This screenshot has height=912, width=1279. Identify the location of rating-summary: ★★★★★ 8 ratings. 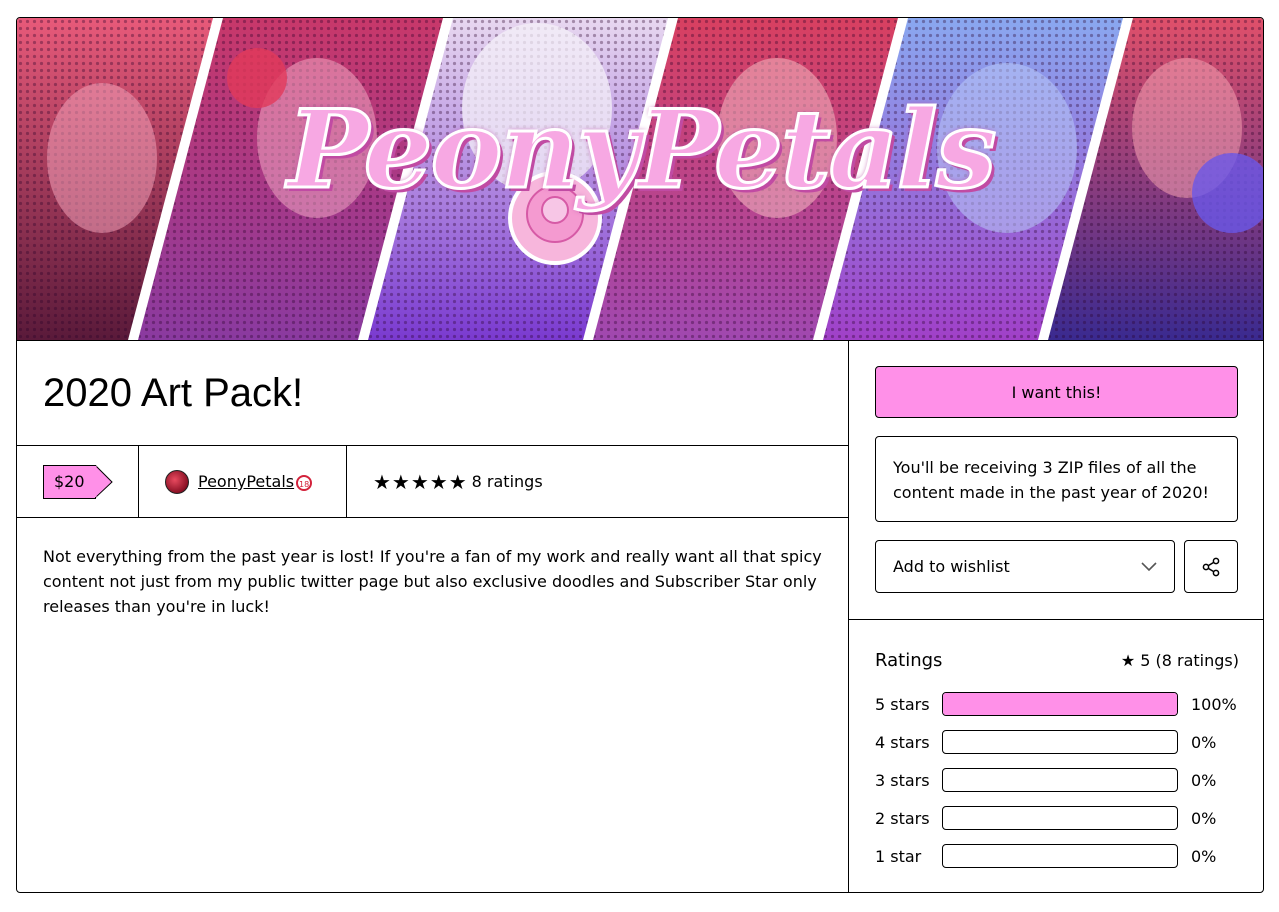
(445, 481).